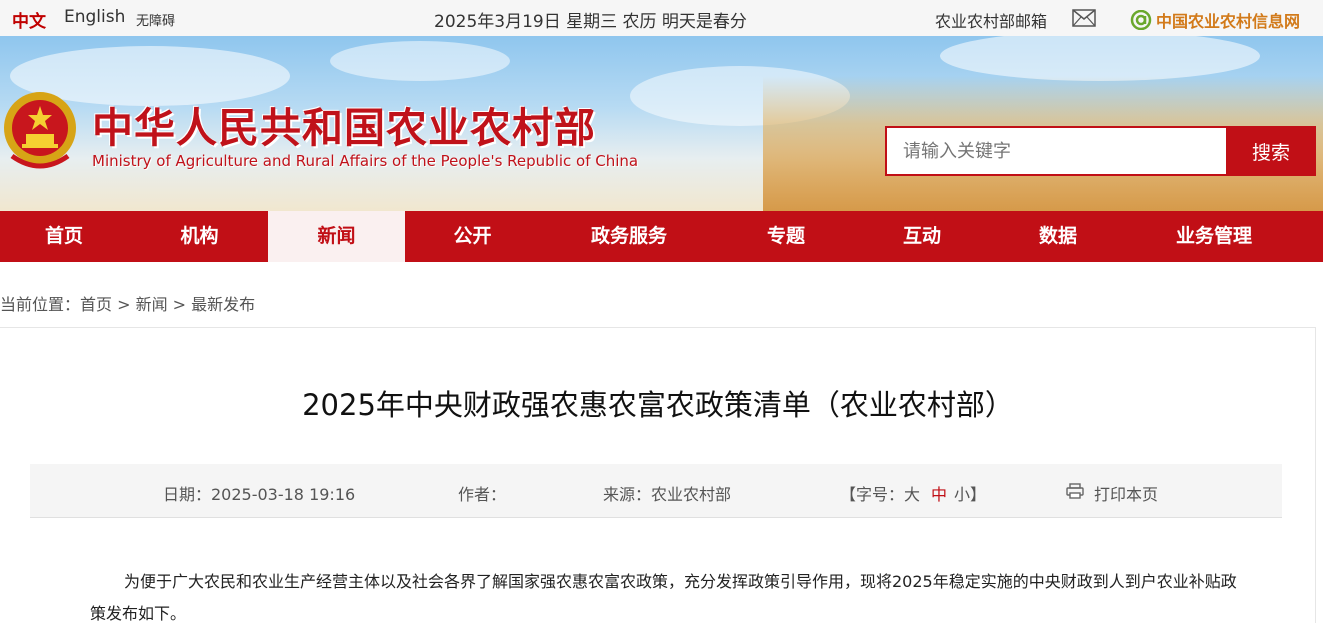 The image size is (1323, 623). What do you see at coordinates (1126, 493) in the screenshot?
I see `print-page-link: 打印本页` at bounding box center [1126, 493].